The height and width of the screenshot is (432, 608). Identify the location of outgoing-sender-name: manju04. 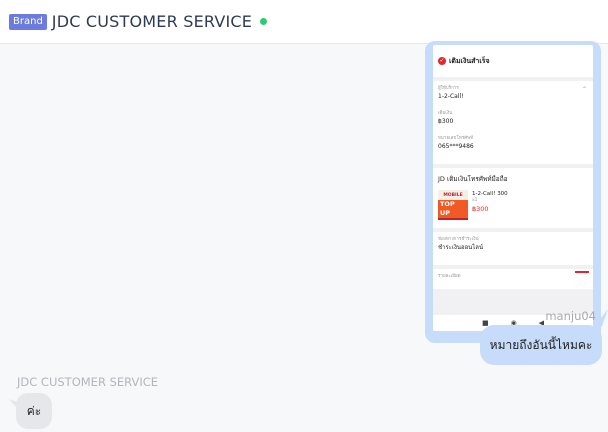
(570, 316).